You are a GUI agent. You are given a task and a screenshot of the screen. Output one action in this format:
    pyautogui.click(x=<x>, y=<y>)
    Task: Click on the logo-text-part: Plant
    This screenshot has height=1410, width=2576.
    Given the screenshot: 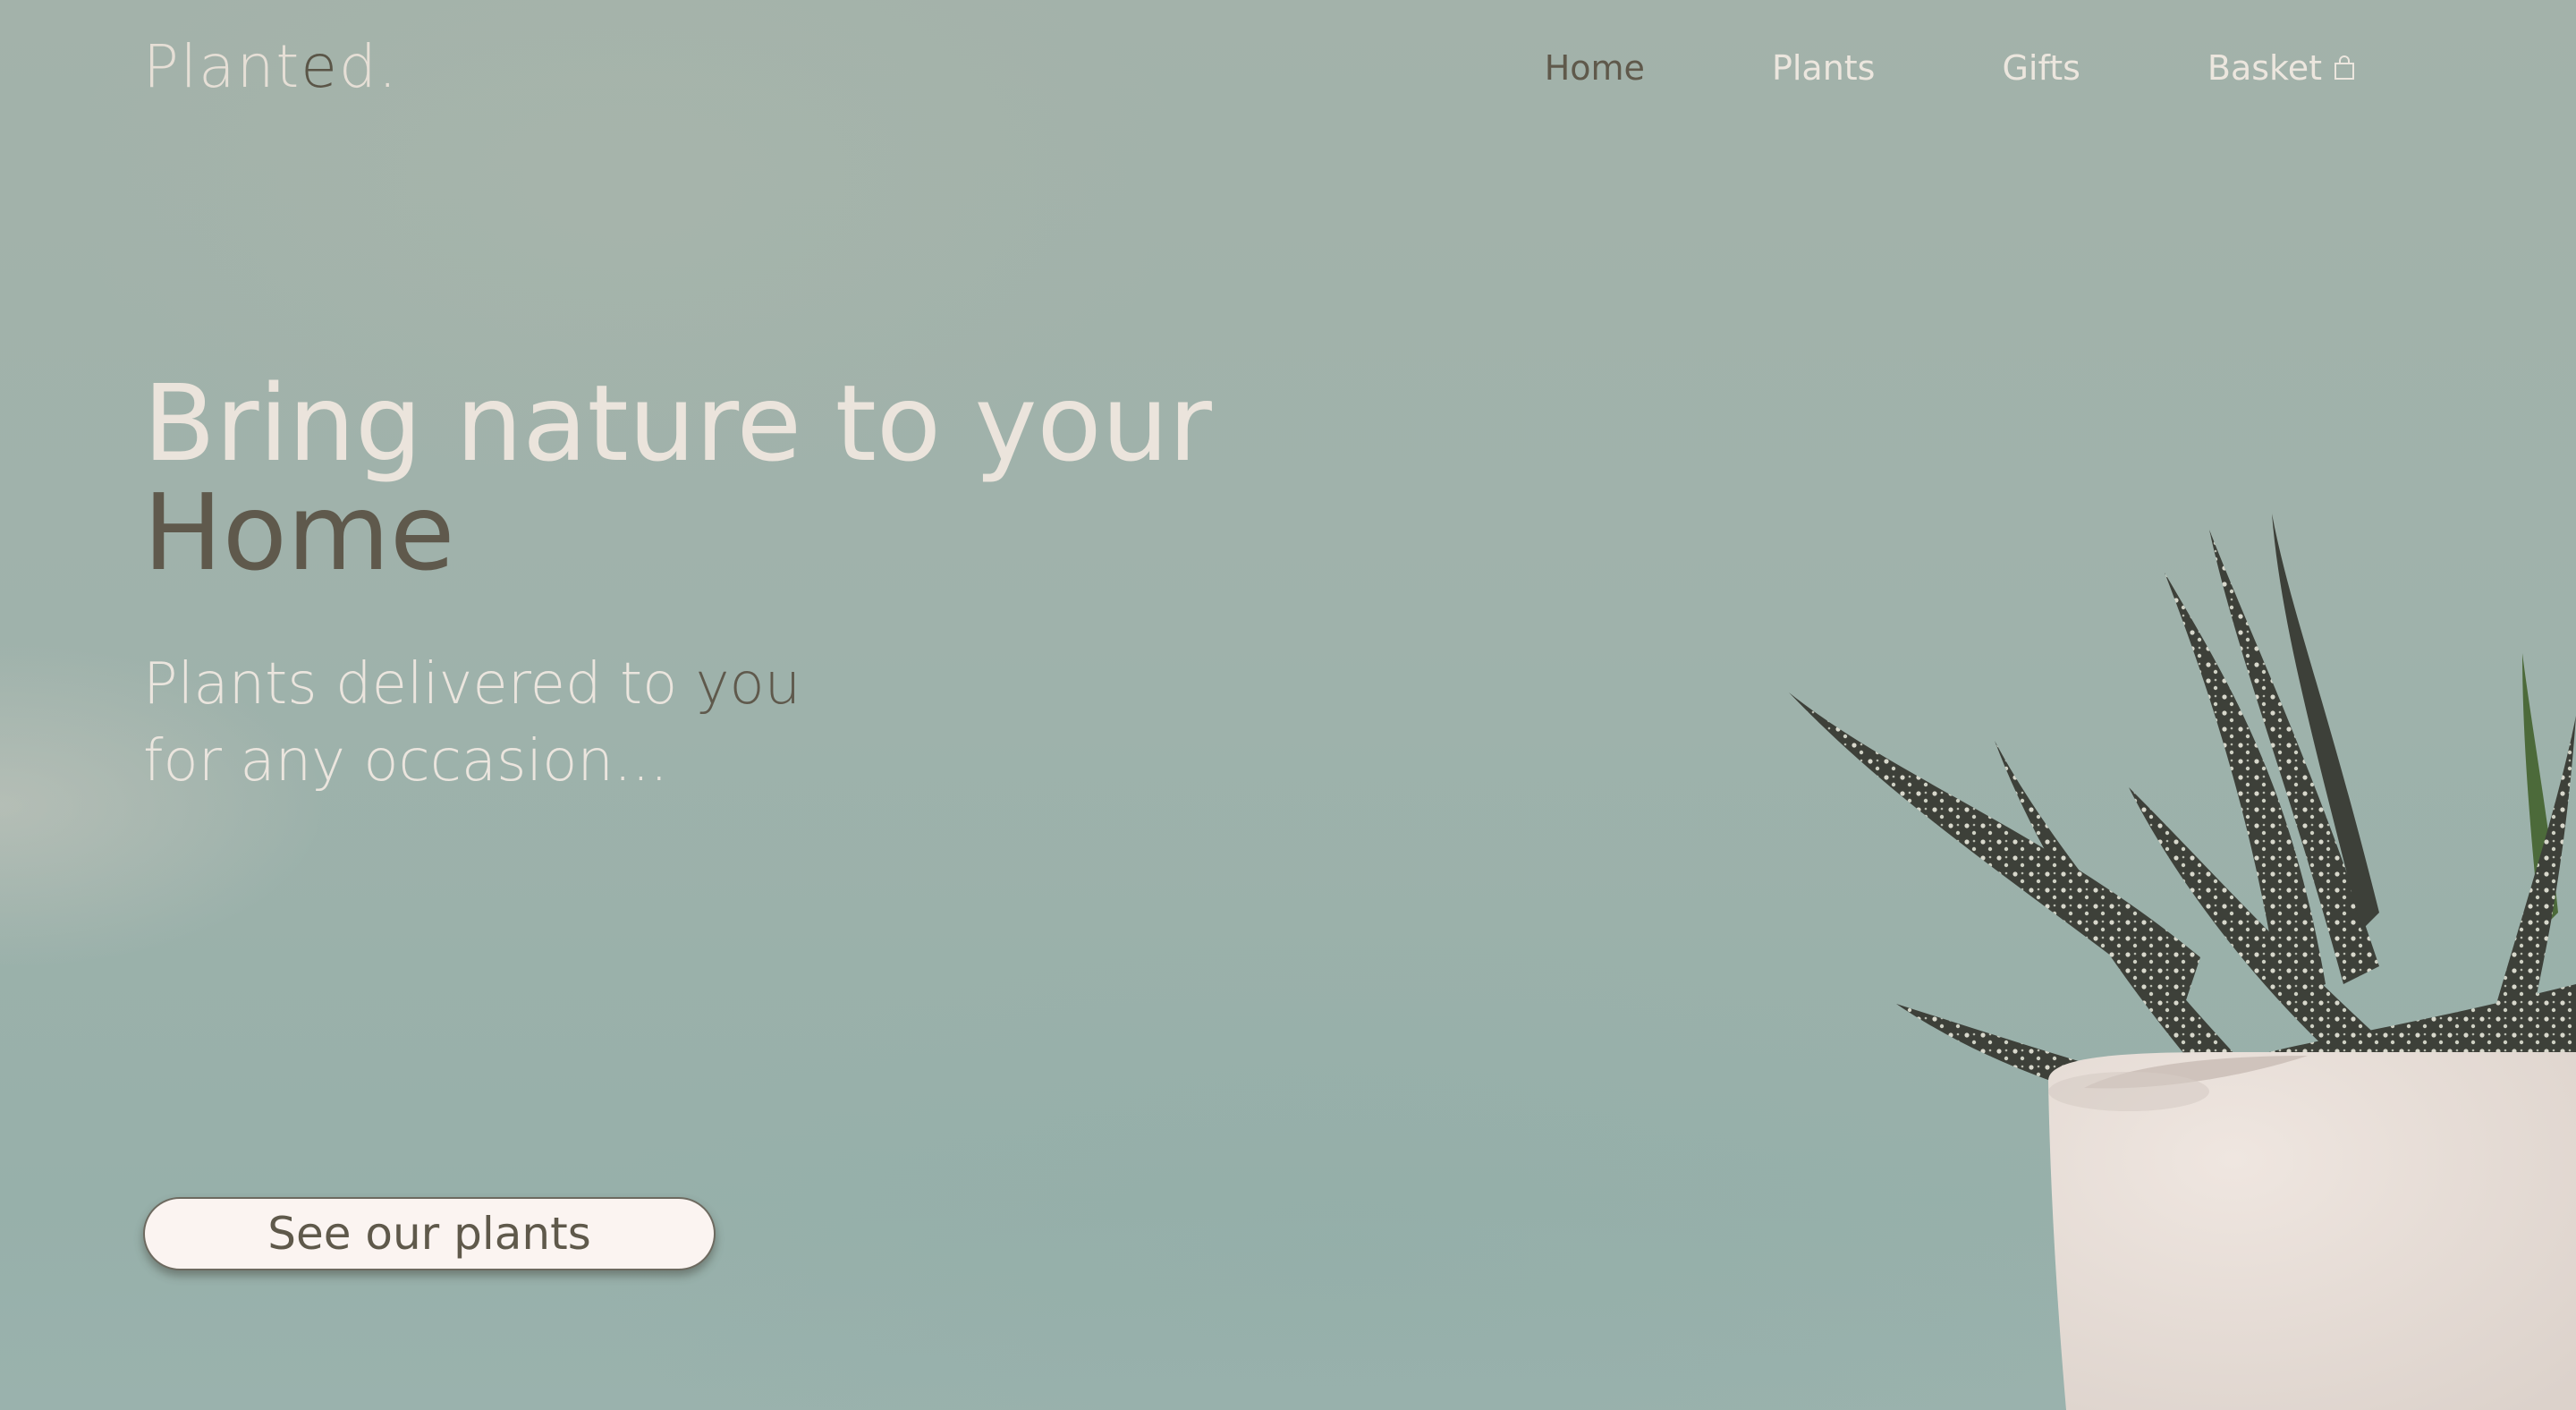 What is the action you would take?
    pyautogui.click(x=222, y=67)
    